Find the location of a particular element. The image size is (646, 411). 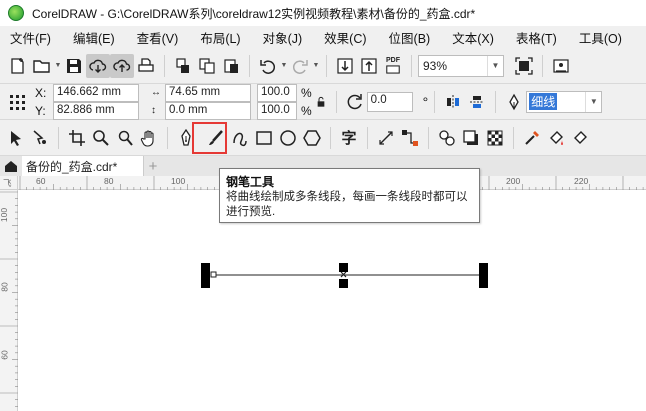

zoom-tool-icon is located at coordinates (101, 138).